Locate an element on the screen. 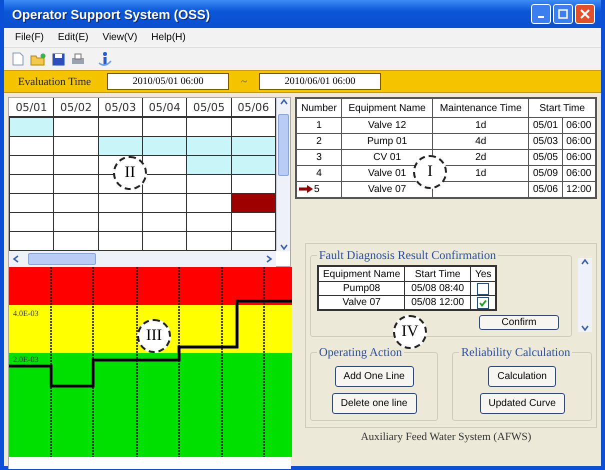 This screenshot has width=605, height=470. minimize-button is located at coordinates (541, 14).